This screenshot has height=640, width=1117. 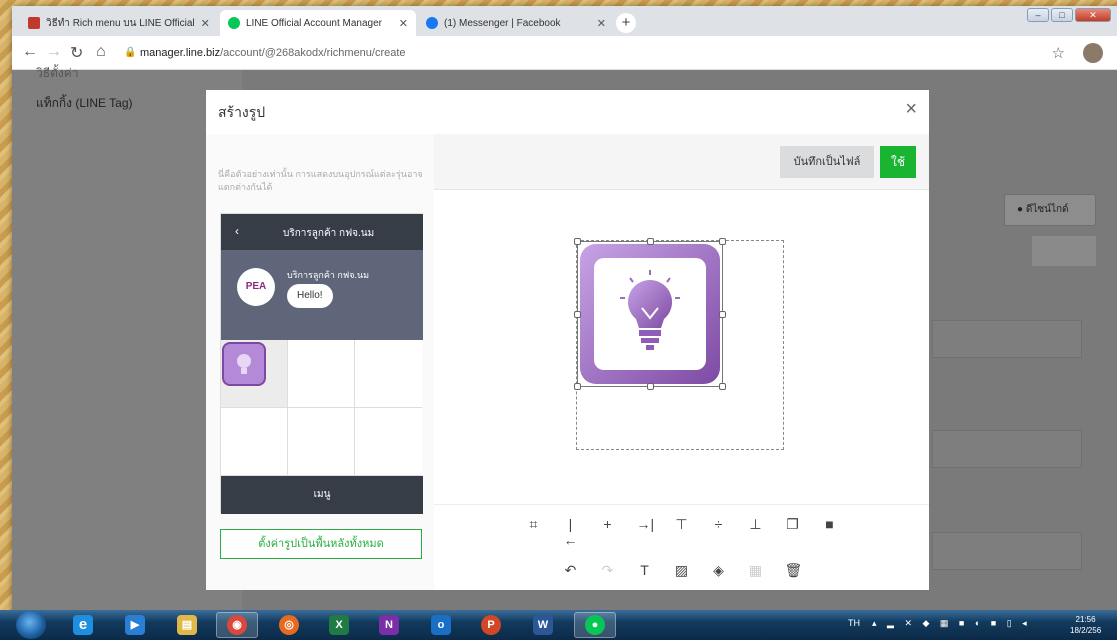 I want to click on align-middle-vertical-icon: ÷, so click(x=719, y=532).